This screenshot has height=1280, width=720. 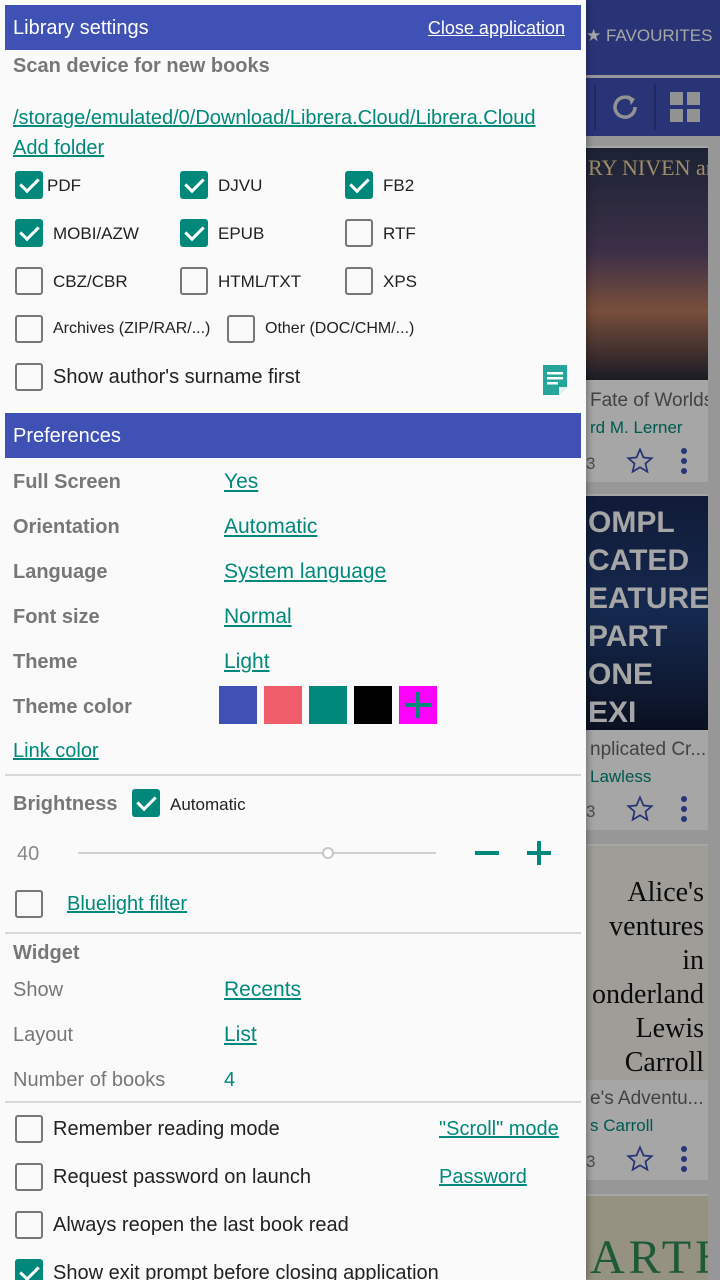 What do you see at coordinates (56, 751) in the screenshot?
I see `link-color-link: Link color` at bounding box center [56, 751].